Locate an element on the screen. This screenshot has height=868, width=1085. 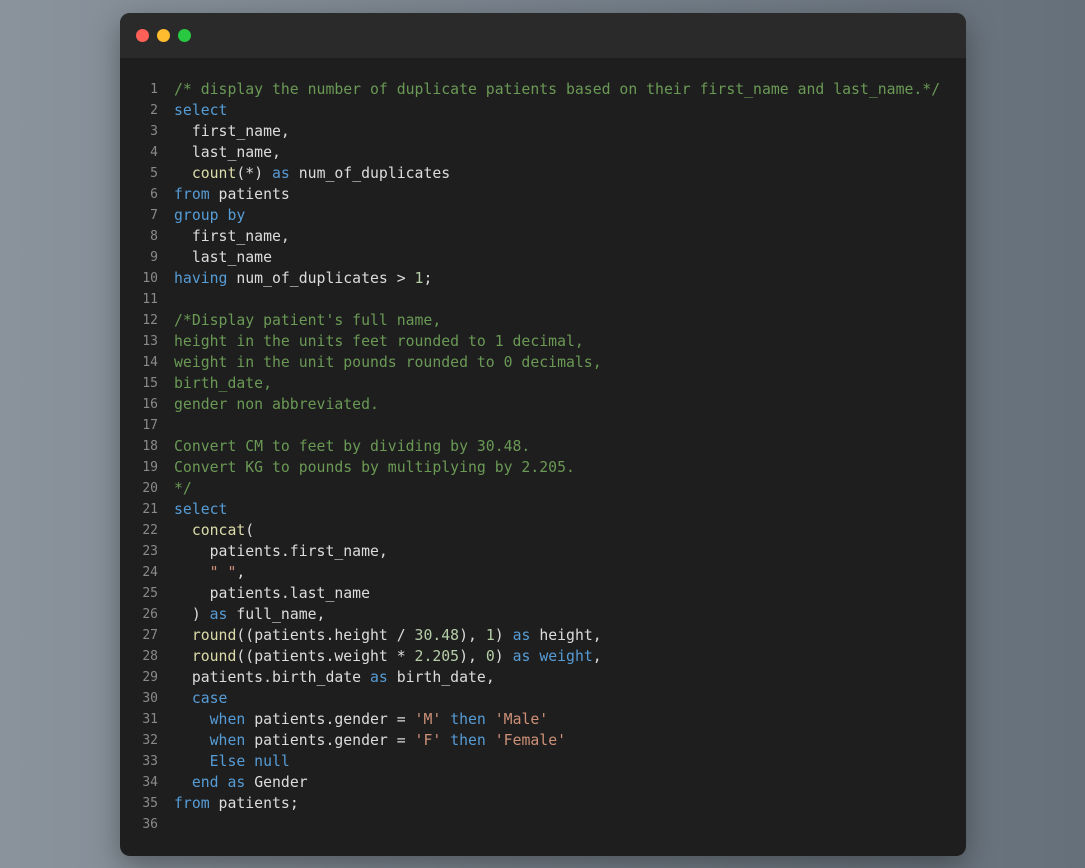
line-number: 30 is located at coordinates (150, 698).